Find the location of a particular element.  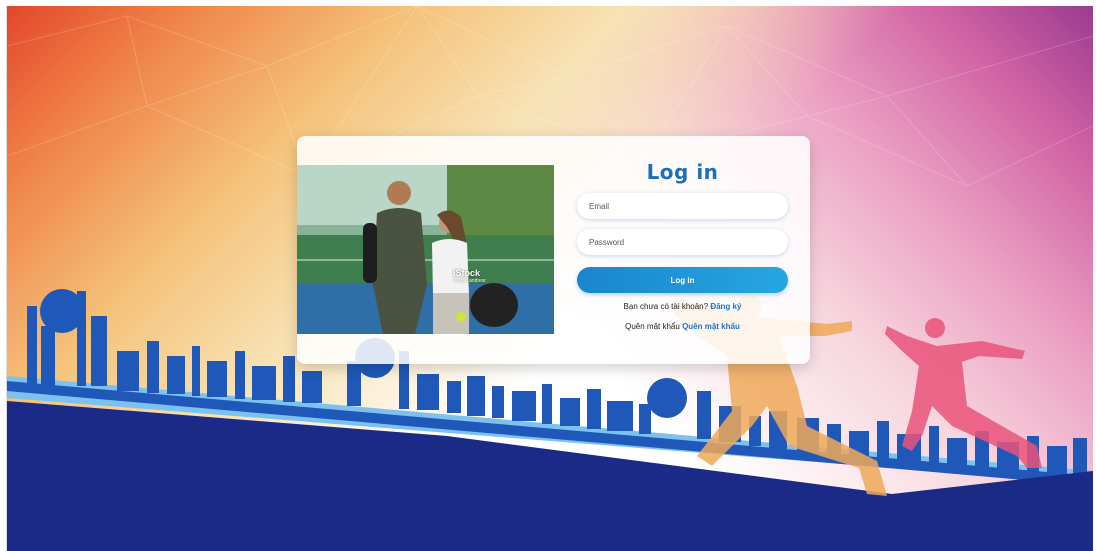

password-input: Password is located at coordinates (682, 242).